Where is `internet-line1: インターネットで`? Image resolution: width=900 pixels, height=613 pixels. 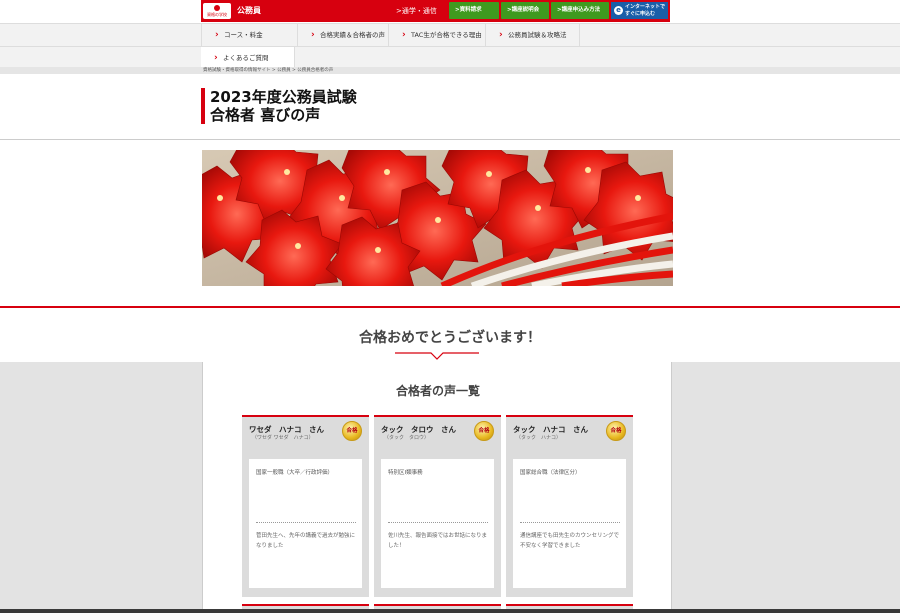
internet-line1: インターネットで is located at coordinates (645, 7).